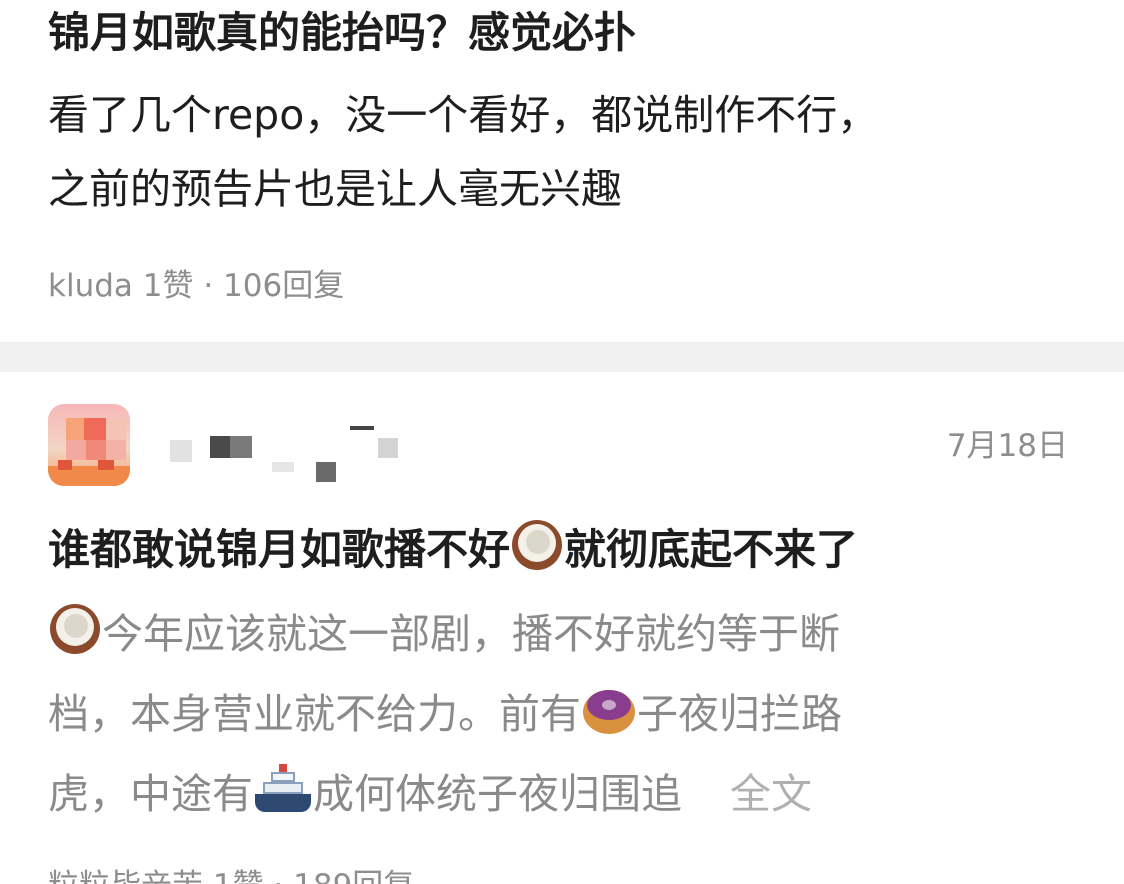 This screenshot has width=1124, height=884. I want to click on post-body-line: 虎，中途有 成何体统子夜归围追 全文, so click(548, 794).